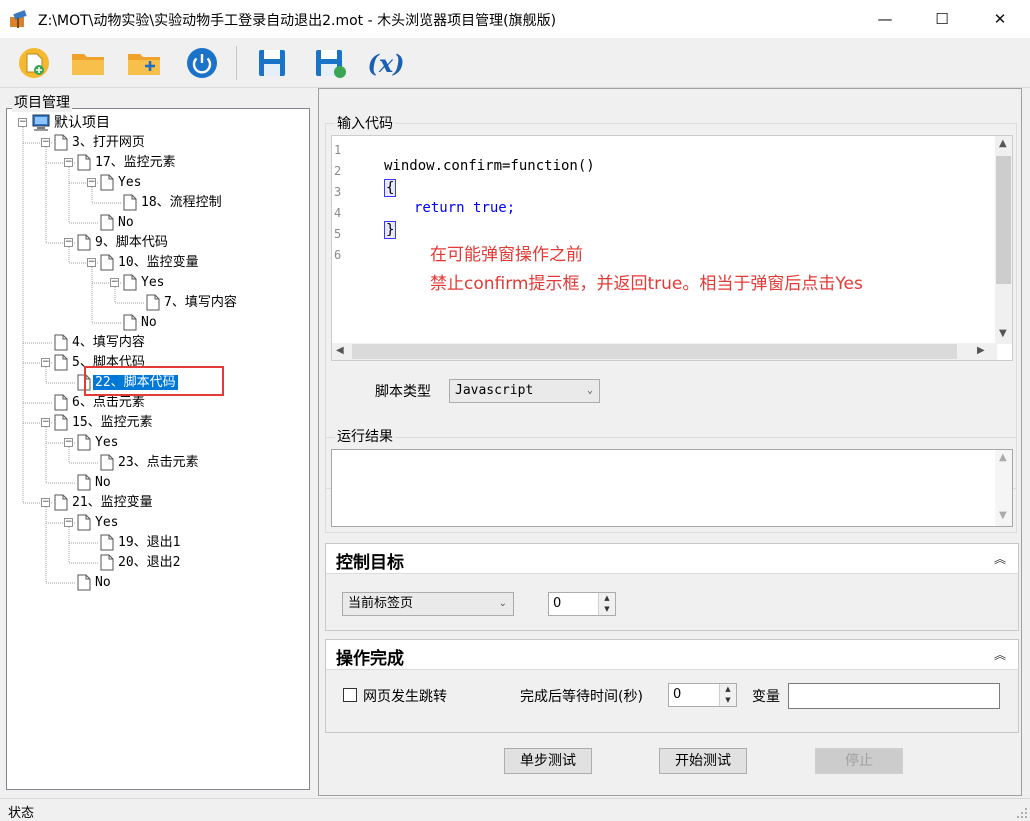 Image resolution: width=1030 pixels, height=821 pixels. I want to click on tree-node-label: No, so click(126, 222).